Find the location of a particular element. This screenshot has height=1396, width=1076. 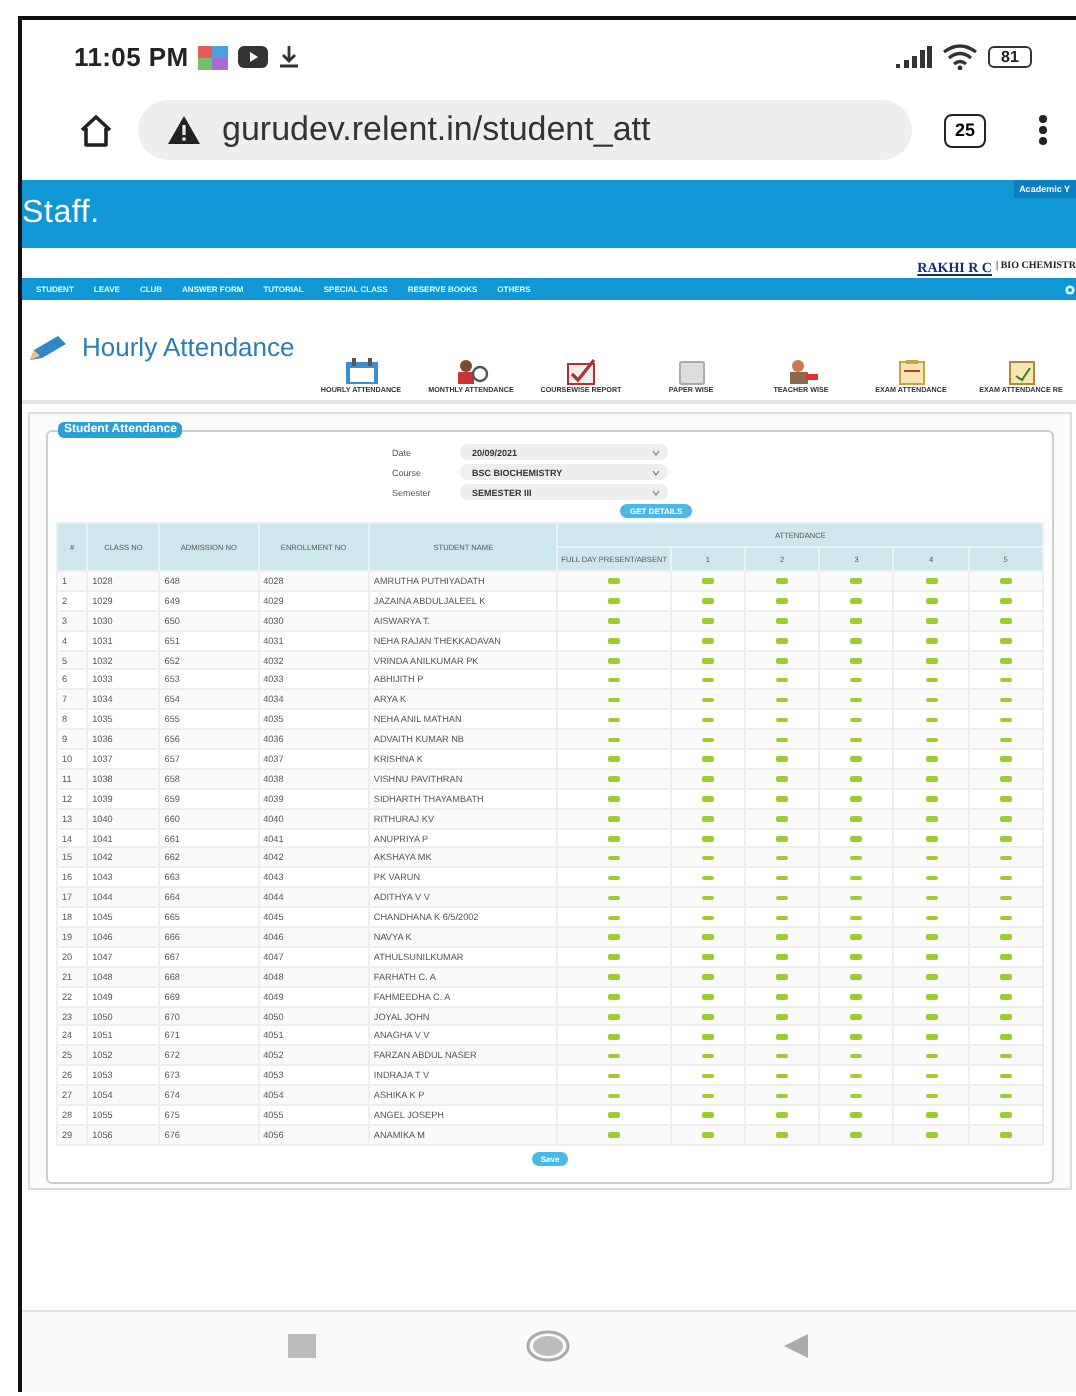

back-icon is located at coordinates (796, 1346).